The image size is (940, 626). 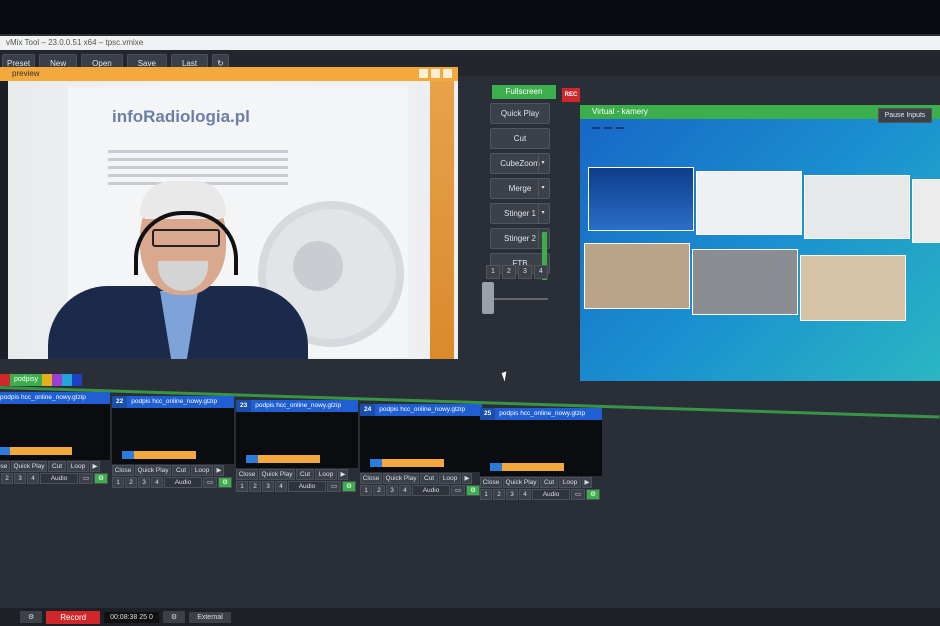 What do you see at coordinates (493, 272) in the screenshot?
I see `transition-num-1: 1` at bounding box center [493, 272].